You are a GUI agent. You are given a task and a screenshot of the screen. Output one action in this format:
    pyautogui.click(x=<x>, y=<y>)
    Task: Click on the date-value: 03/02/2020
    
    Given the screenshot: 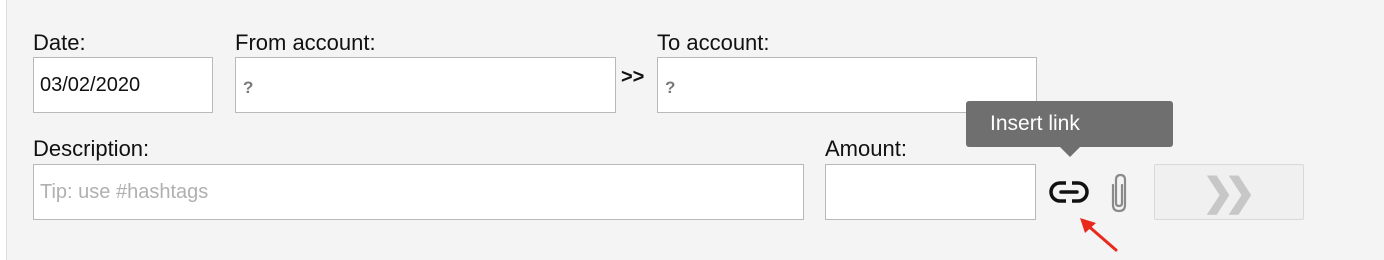 What is the action you would take?
    pyautogui.click(x=90, y=85)
    